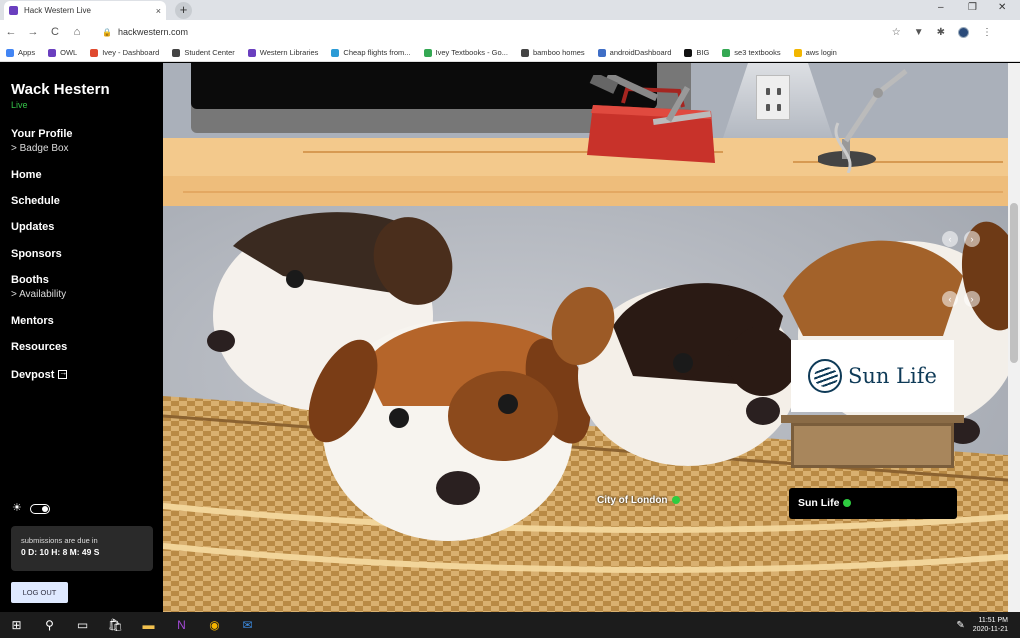  I want to click on nav-badge-box: > Badge Box, so click(40, 148).